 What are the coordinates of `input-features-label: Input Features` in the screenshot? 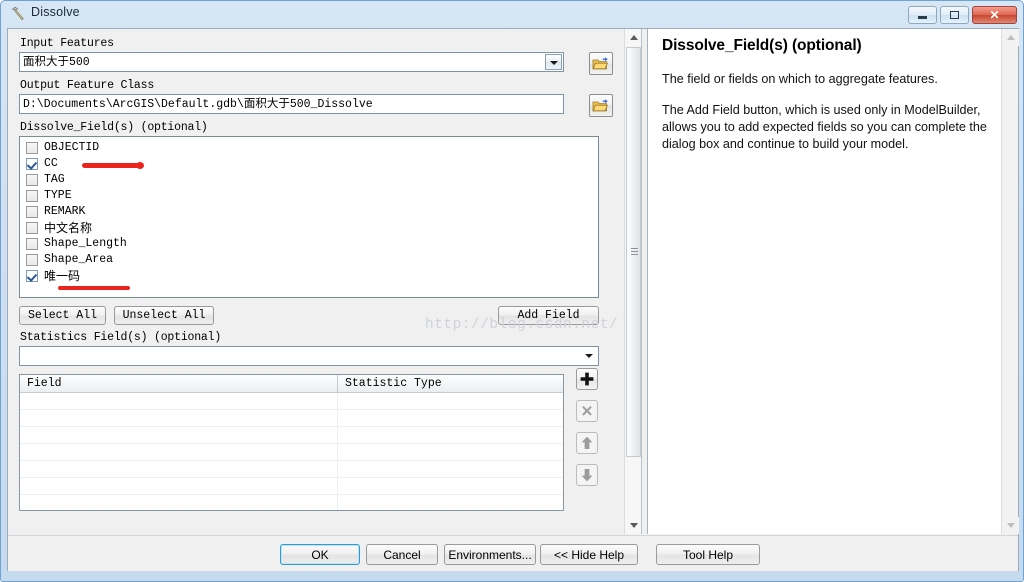 It's located at (67, 43).